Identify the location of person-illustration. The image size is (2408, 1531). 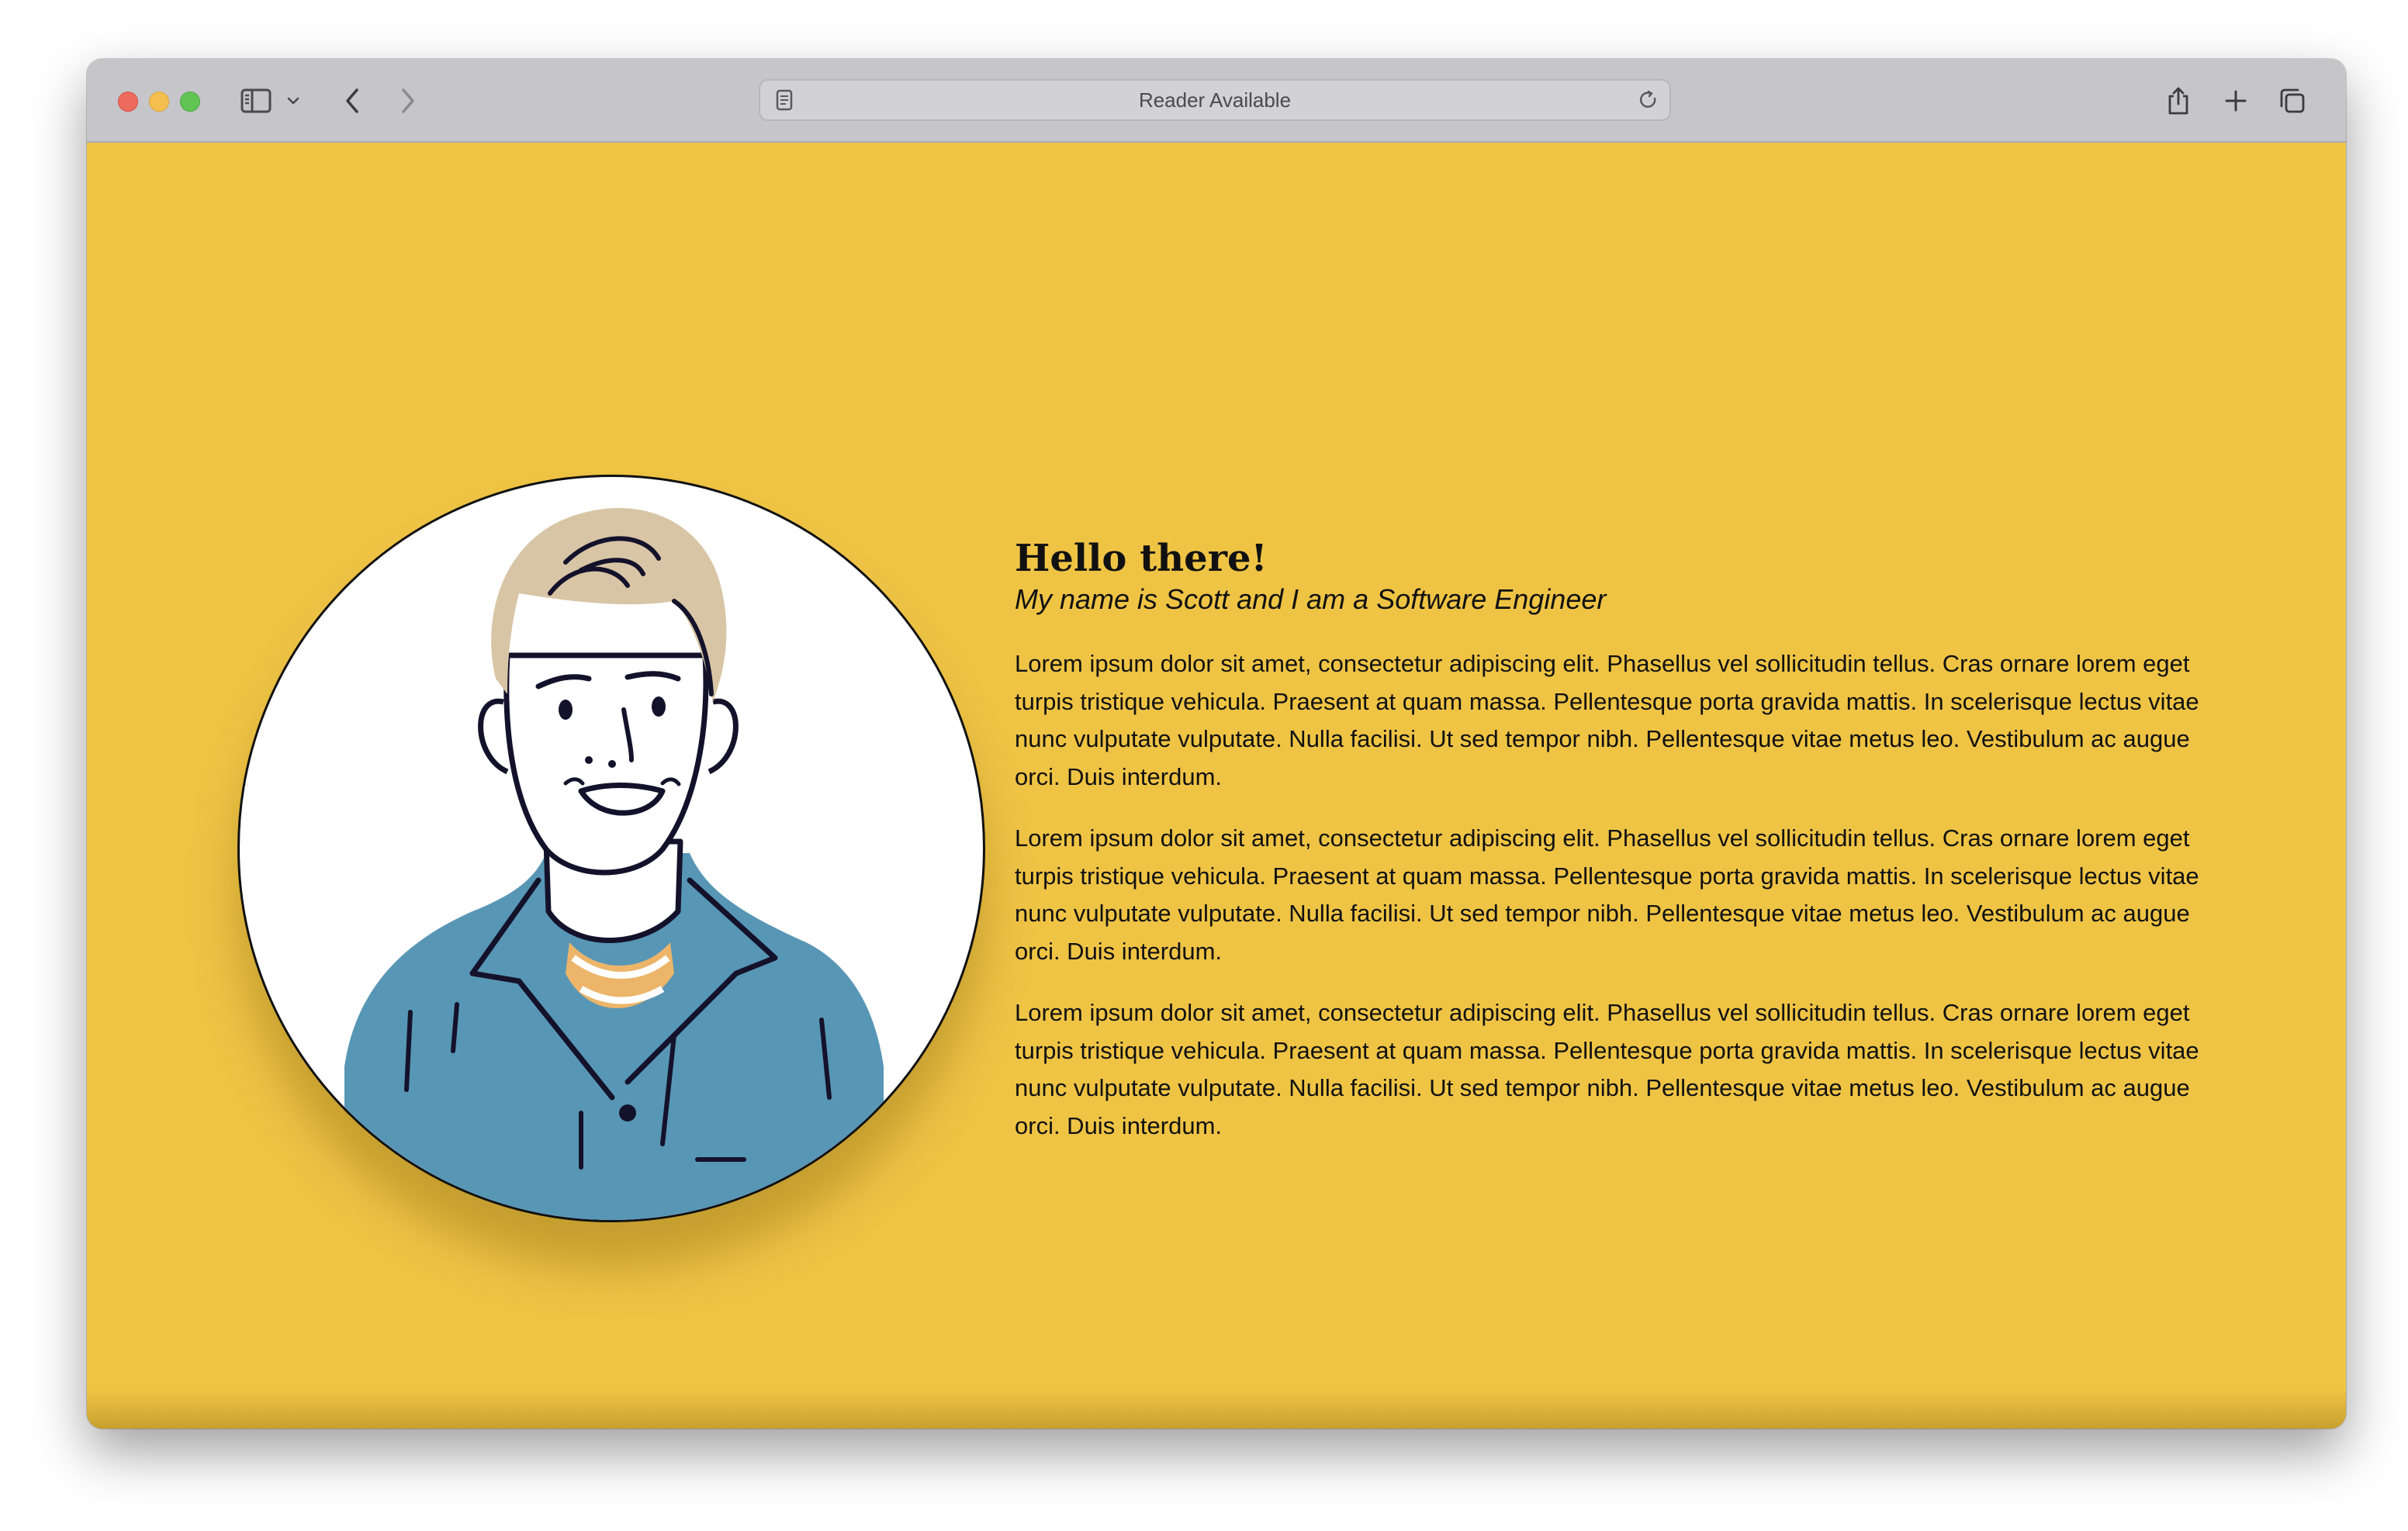
(614, 864).